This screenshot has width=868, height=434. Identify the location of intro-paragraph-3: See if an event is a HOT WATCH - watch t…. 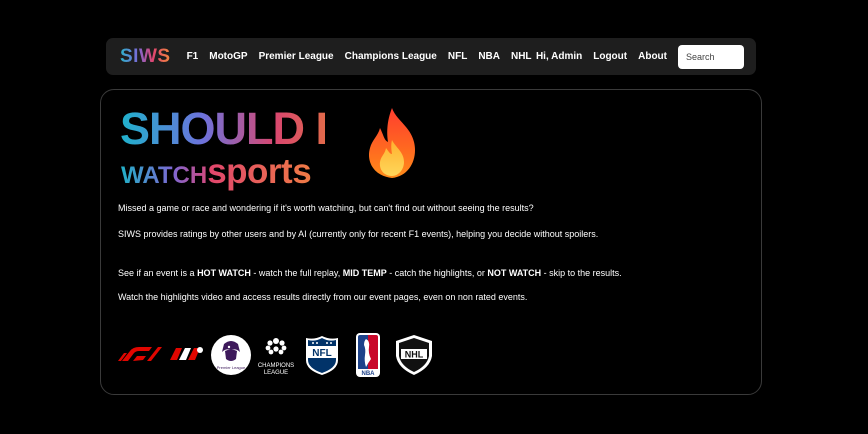
(370, 273).